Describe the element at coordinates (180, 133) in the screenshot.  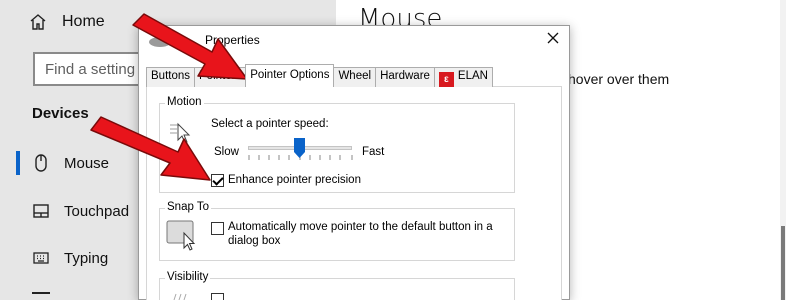
I see `pointer-speed-icon` at that location.